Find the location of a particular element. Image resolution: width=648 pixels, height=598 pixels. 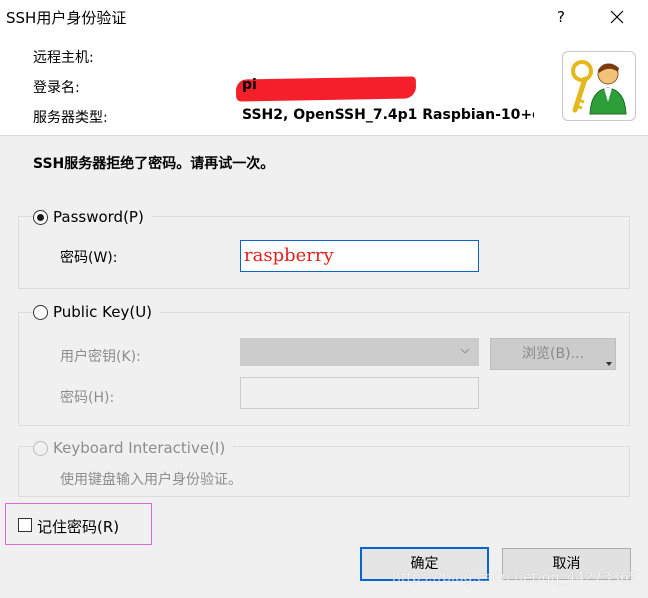

keyboard-interactive-radio: Keyboard Interactive(I) is located at coordinates (133, 448).